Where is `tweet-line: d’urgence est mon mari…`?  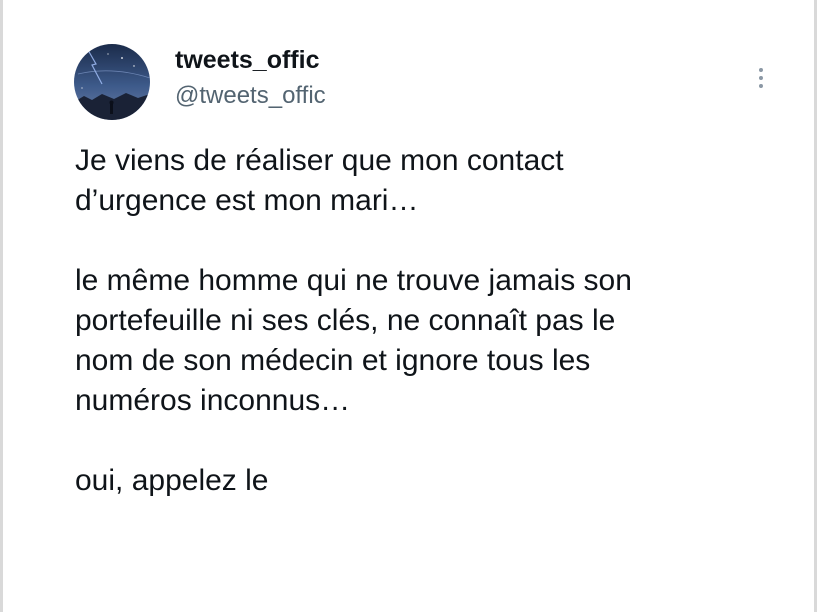
tweet-line: d’urgence est mon mari… is located at coordinates (247, 200).